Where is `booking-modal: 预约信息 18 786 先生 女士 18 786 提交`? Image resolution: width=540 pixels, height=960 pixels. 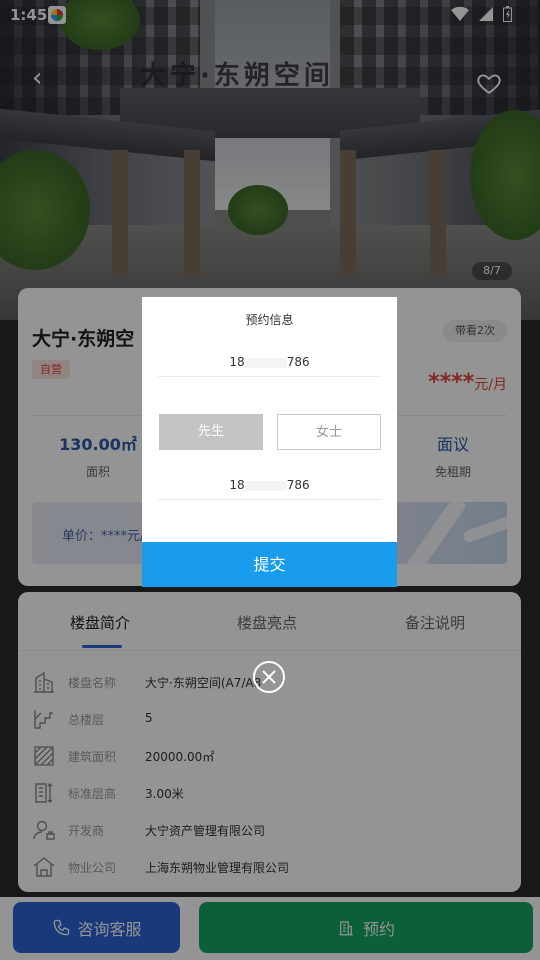 booking-modal: 预约信息 18 786 先生 女士 18 786 提交 is located at coordinates (269, 442).